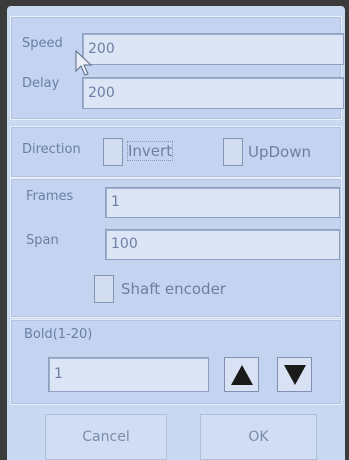 This screenshot has height=460, width=349. I want to click on cancel-button: Cancel, so click(106, 437).